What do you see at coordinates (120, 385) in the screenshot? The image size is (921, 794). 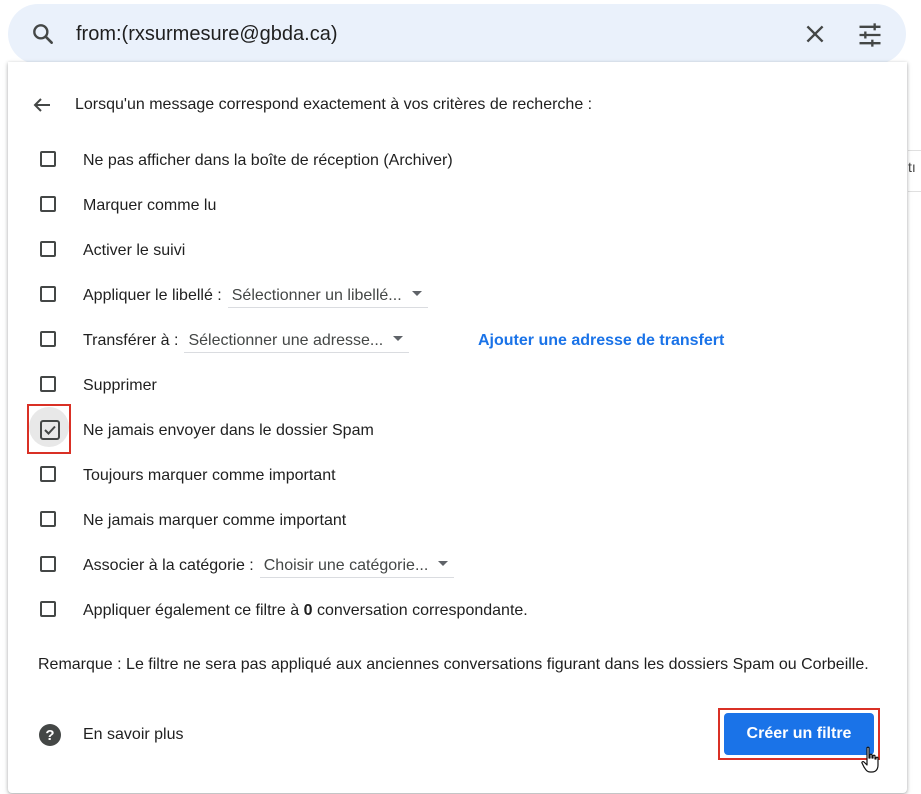 I see `option-delete-label: Supprimer` at bounding box center [120, 385].